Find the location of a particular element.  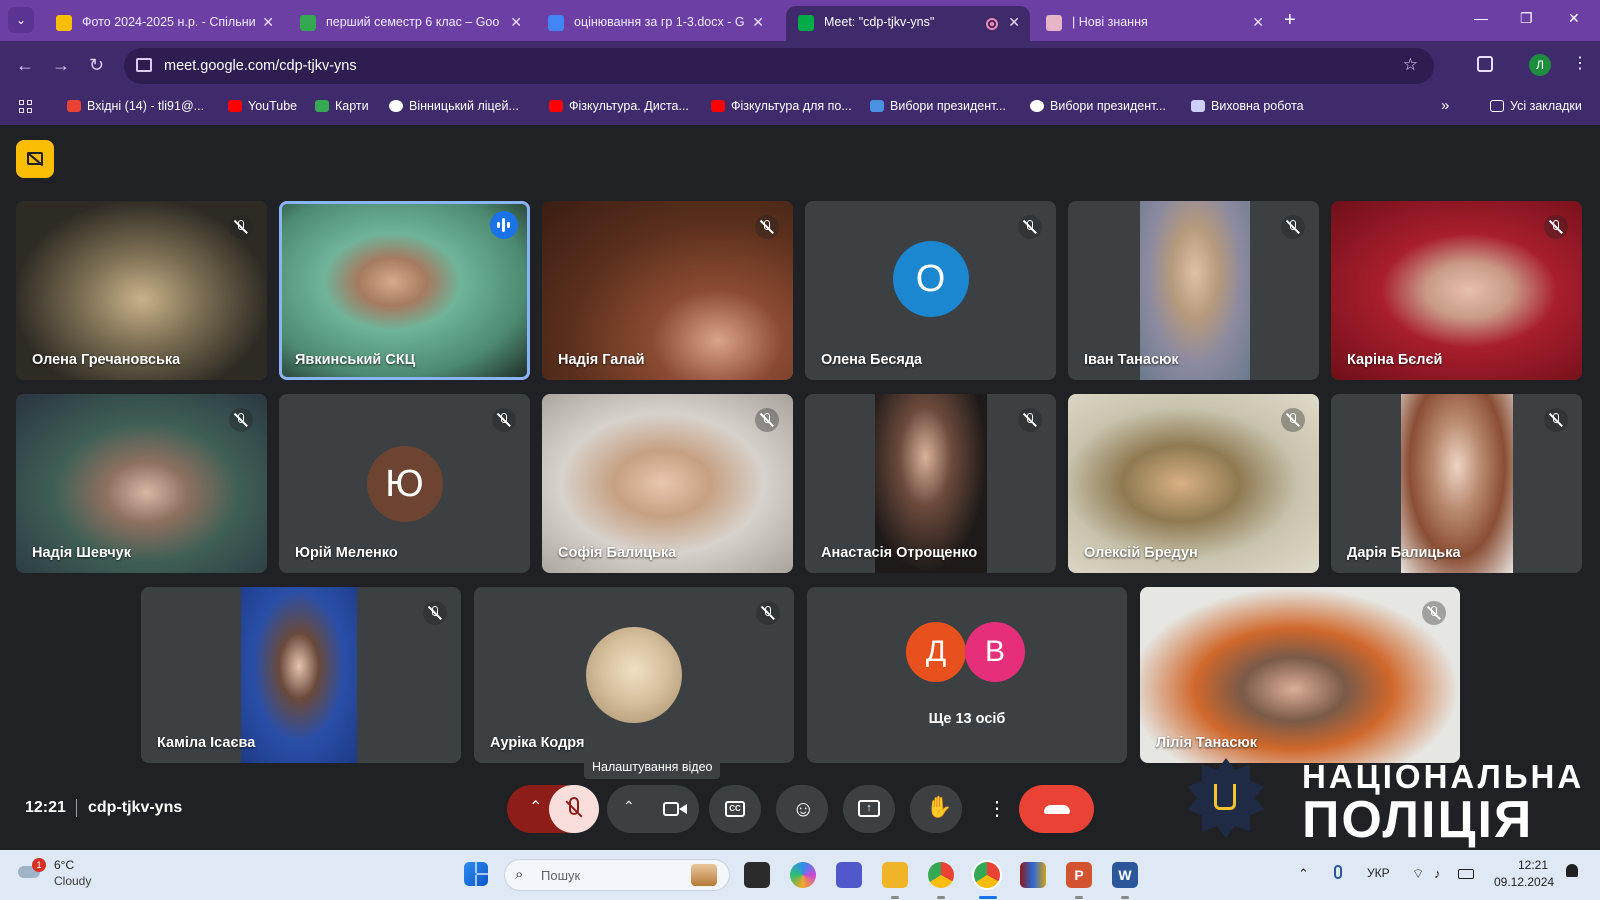

new-tab-button: + is located at coordinates (1290, 20).